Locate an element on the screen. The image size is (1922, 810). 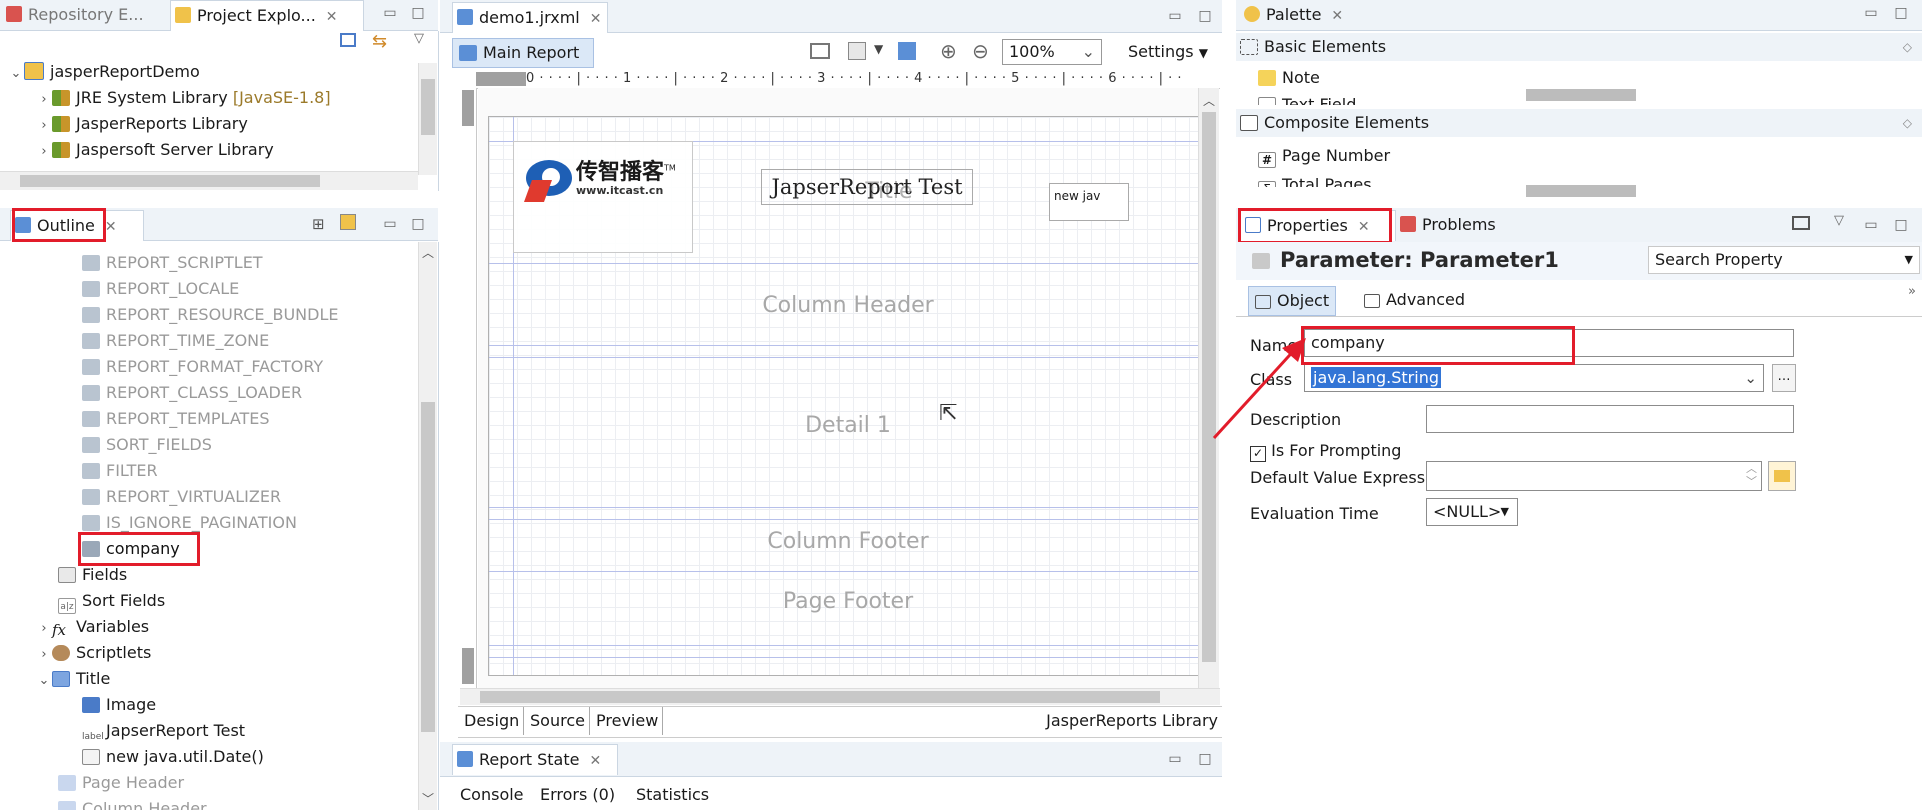
outline-param-item: REPORT_FORMAT_FACTORY is located at coordinates (202, 367).